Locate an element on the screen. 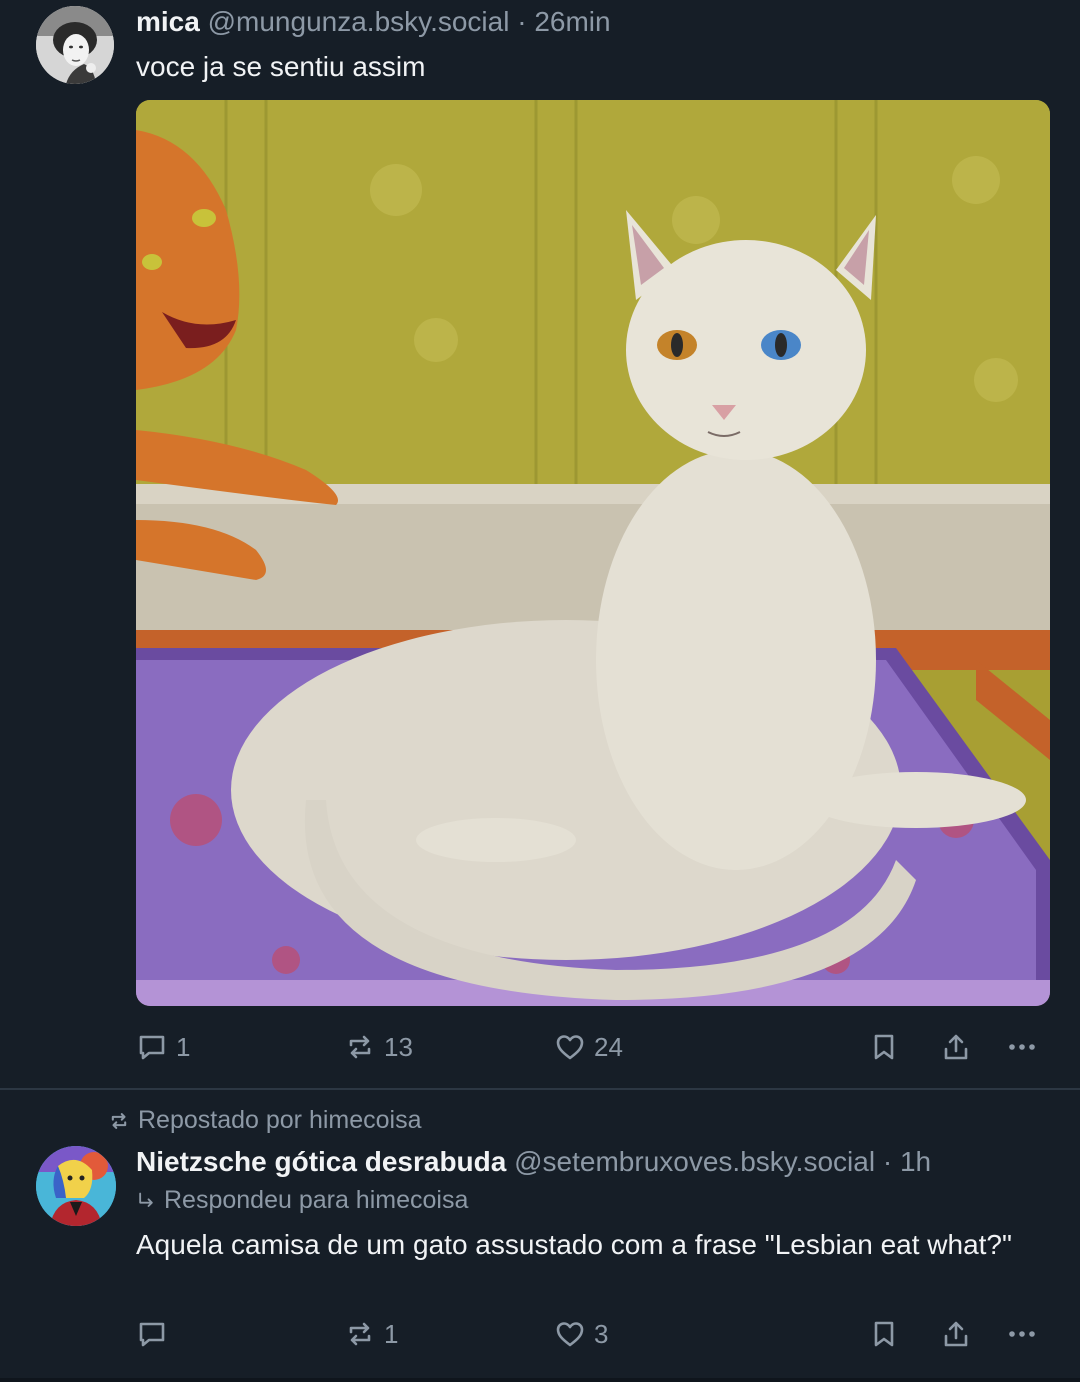 The width and height of the screenshot is (1080, 1382). repost-count: 13 is located at coordinates (398, 1046).